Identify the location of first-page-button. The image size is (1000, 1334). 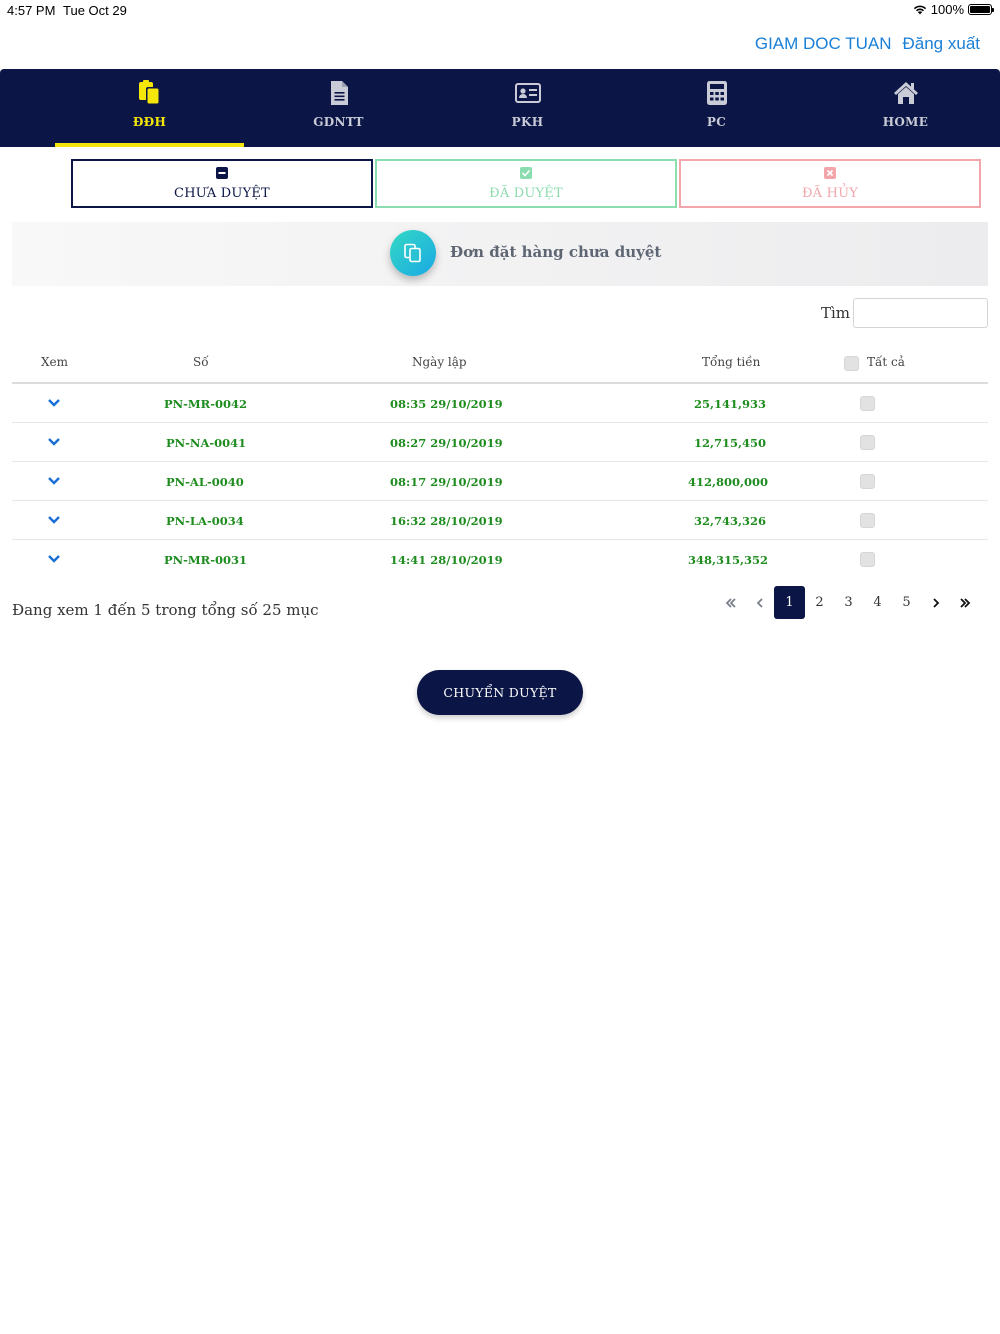
(730, 602).